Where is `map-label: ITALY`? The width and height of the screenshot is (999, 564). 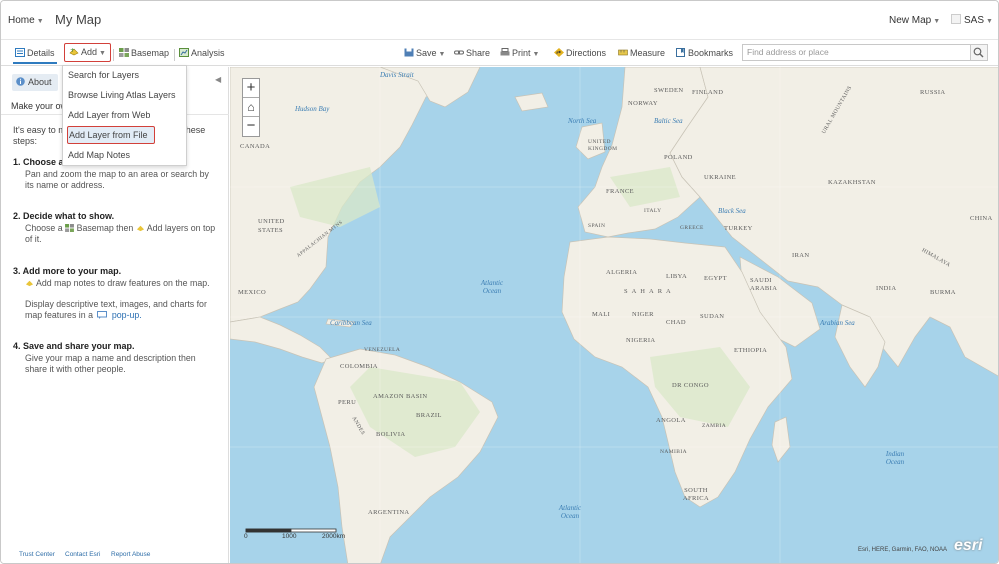
map-label: ITALY is located at coordinates (653, 211).